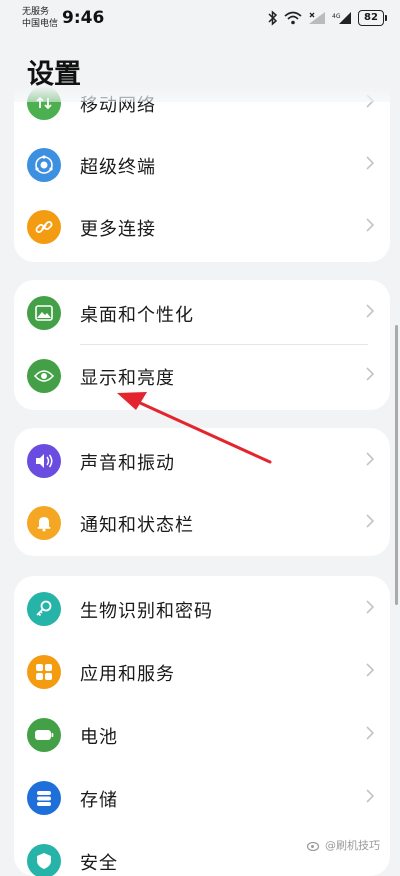  I want to click on settings-item-apps-services: 应用和服务, so click(202, 672).